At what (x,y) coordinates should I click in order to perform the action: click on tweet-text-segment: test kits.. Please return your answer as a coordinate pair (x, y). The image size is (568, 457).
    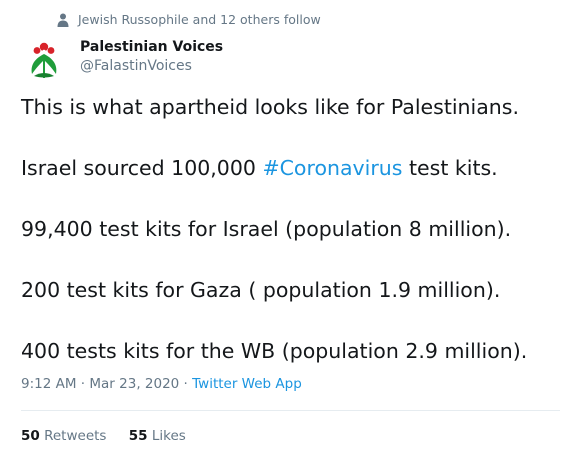
    Looking at the image, I should click on (450, 168).